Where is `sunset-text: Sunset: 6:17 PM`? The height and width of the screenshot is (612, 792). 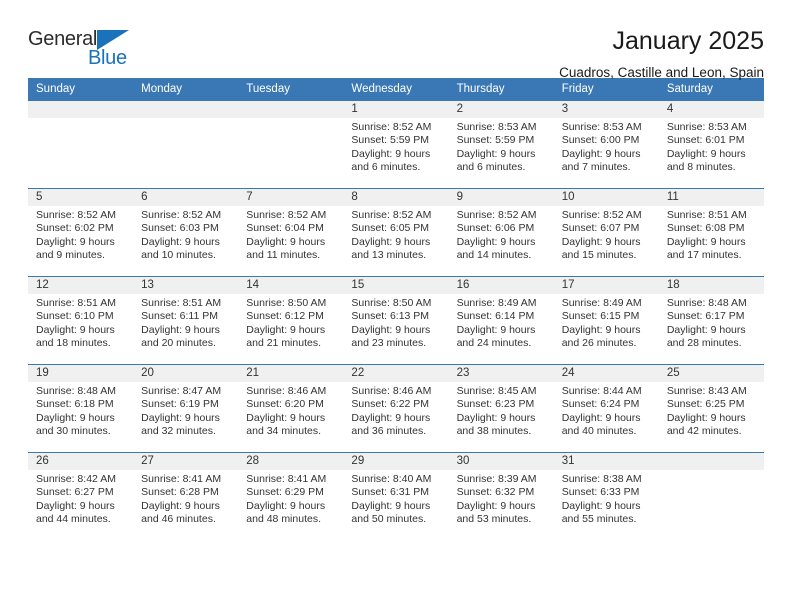
sunset-text: Sunset: 6:17 PM is located at coordinates (705, 316).